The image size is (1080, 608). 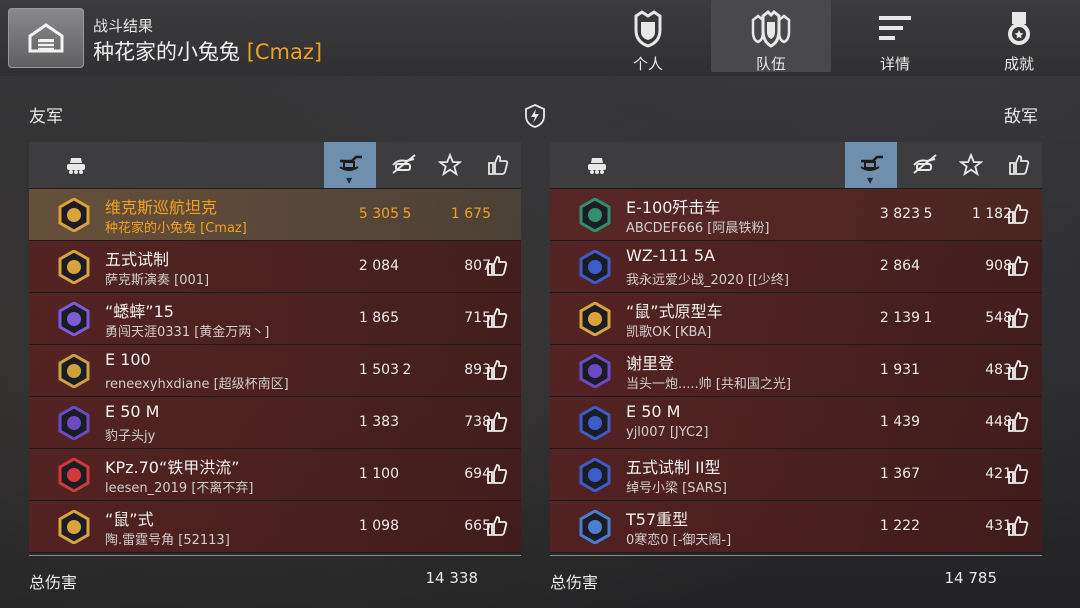 What do you see at coordinates (796, 165) in the screenshot?
I see `enemies-header: ▼` at bounding box center [796, 165].